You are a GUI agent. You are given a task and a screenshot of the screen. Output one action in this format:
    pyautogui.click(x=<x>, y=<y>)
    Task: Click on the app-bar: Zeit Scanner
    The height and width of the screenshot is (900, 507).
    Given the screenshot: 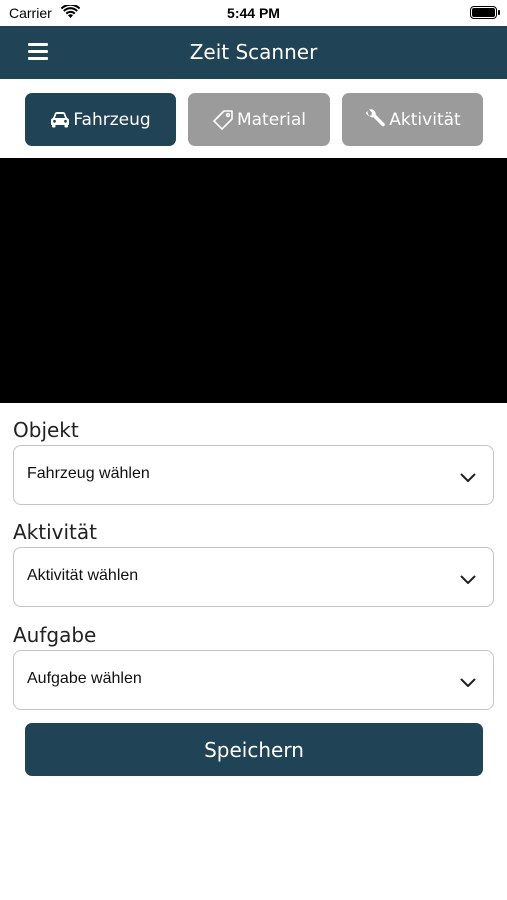 What is the action you would take?
    pyautogui.click(x=253, y=52)
    